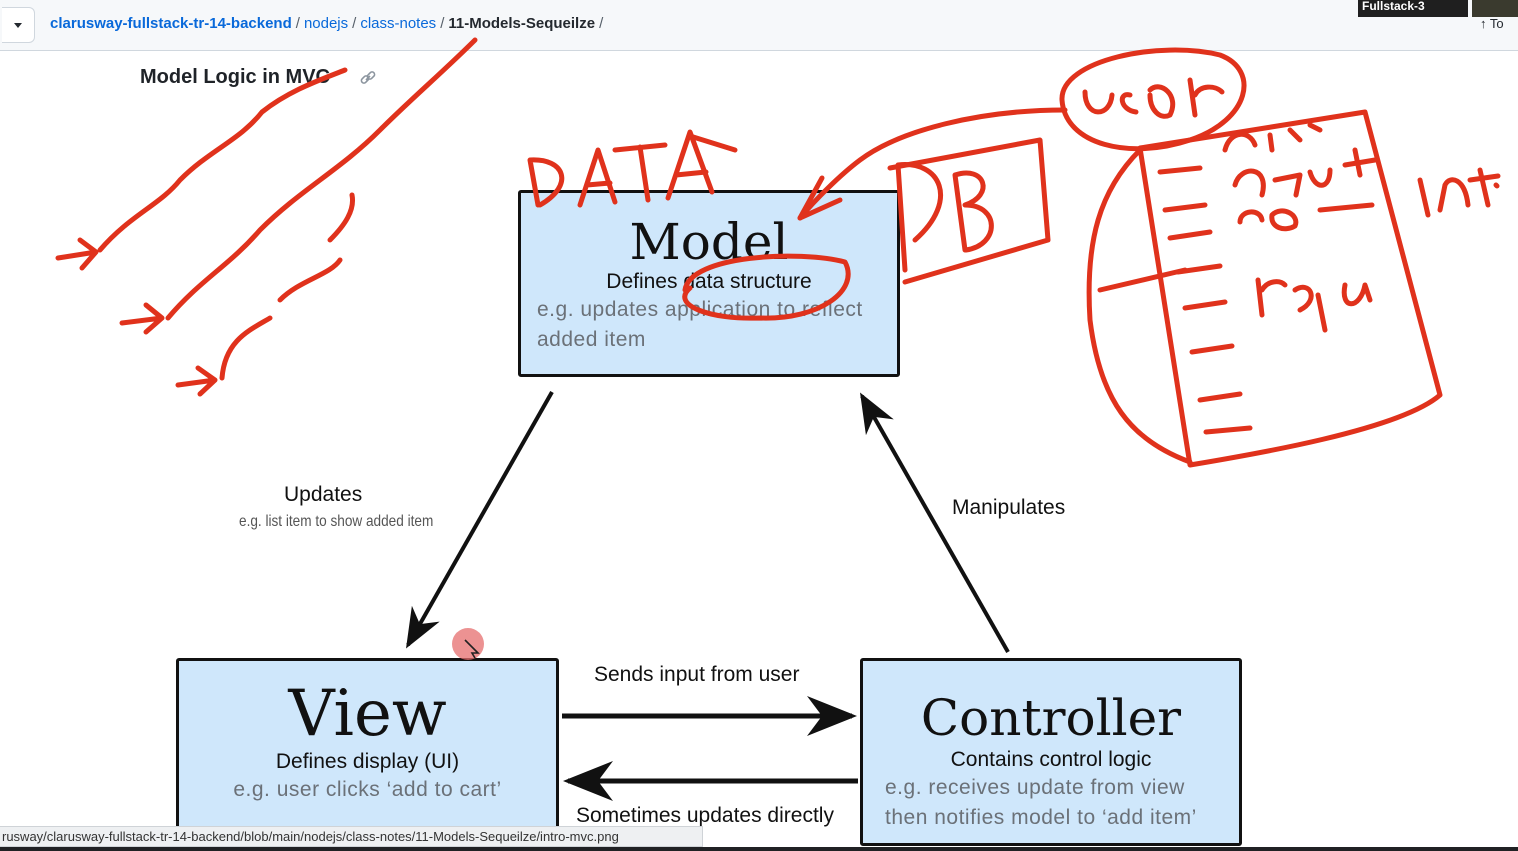  I want to click on file-tree-toggle-button, so click(18, 25).